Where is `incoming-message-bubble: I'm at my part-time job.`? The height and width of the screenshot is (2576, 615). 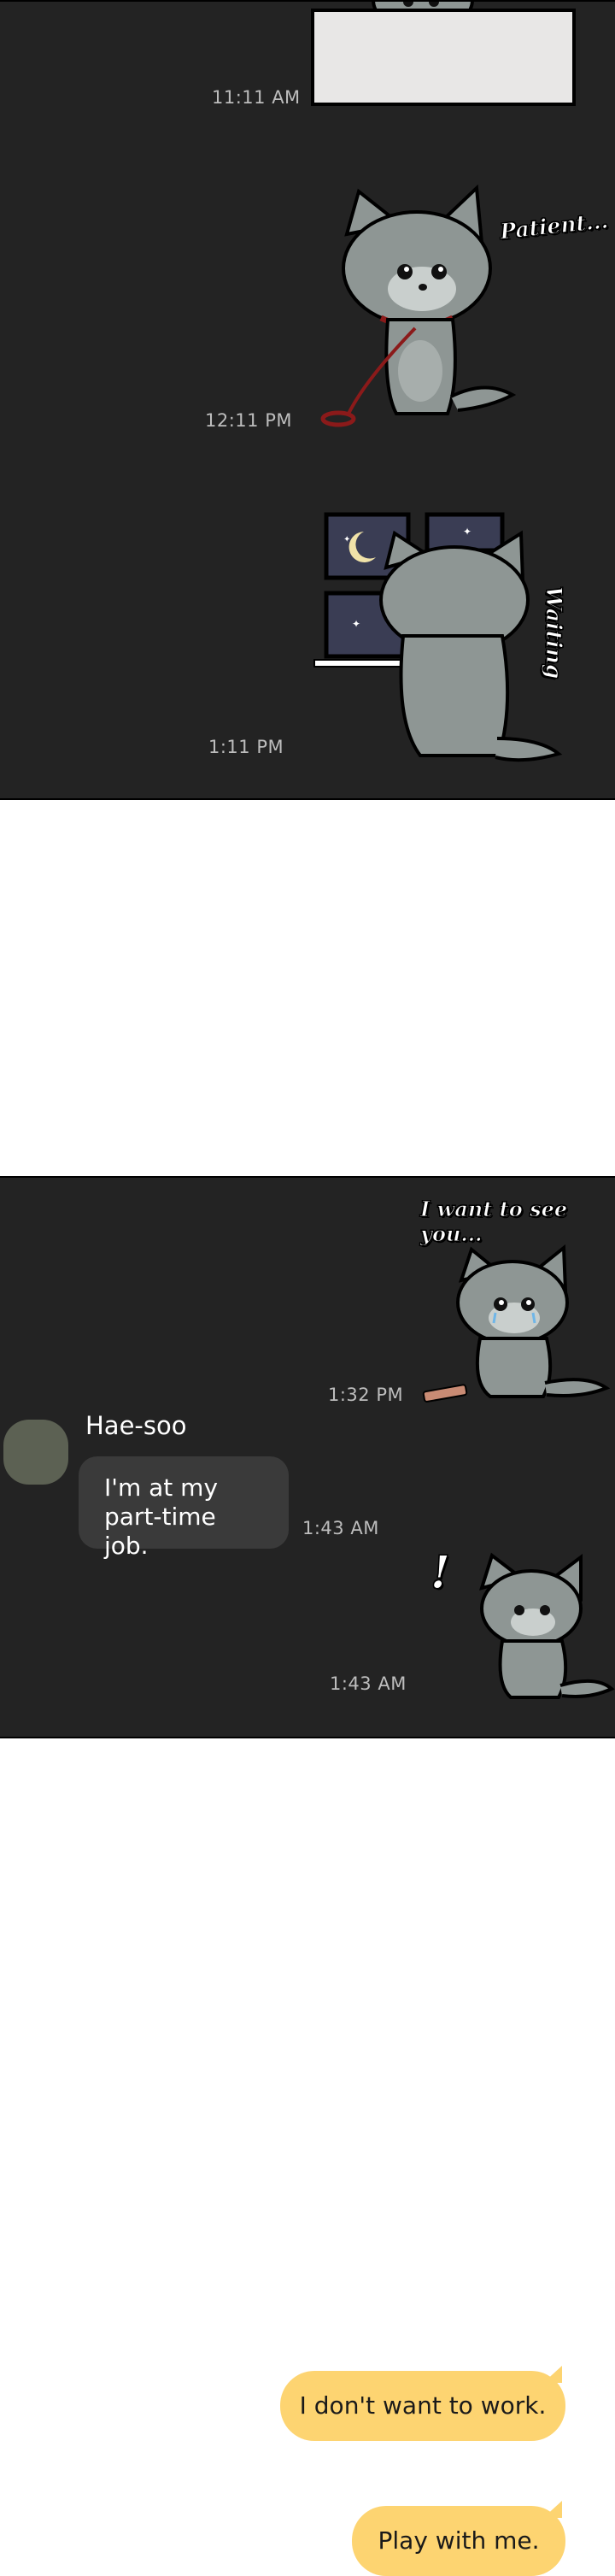
incoming-message-bubble: I'm at my part-time job. is located at coordinates (184, 1508).